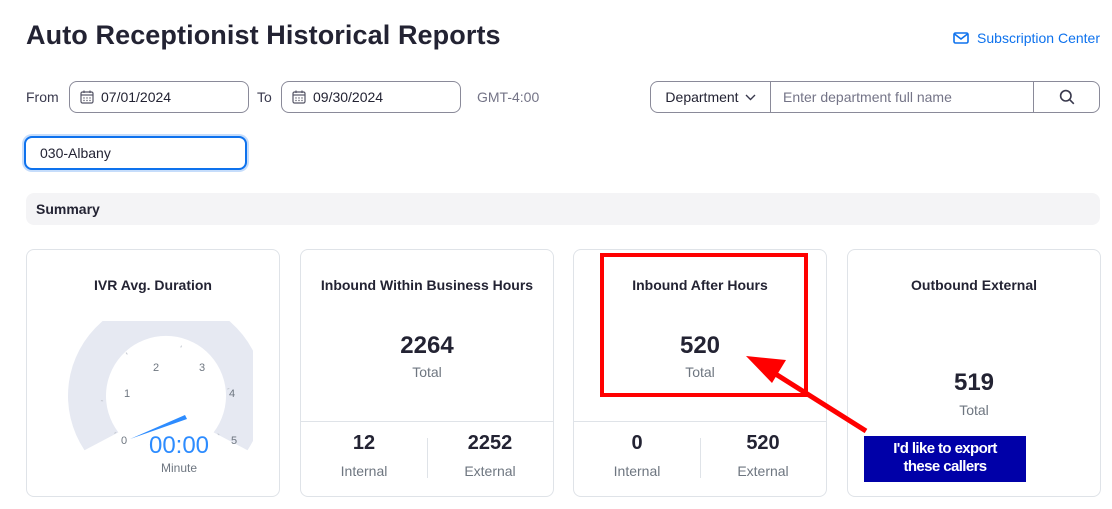  I want to click on annotation-arrow, so click(807, 395).